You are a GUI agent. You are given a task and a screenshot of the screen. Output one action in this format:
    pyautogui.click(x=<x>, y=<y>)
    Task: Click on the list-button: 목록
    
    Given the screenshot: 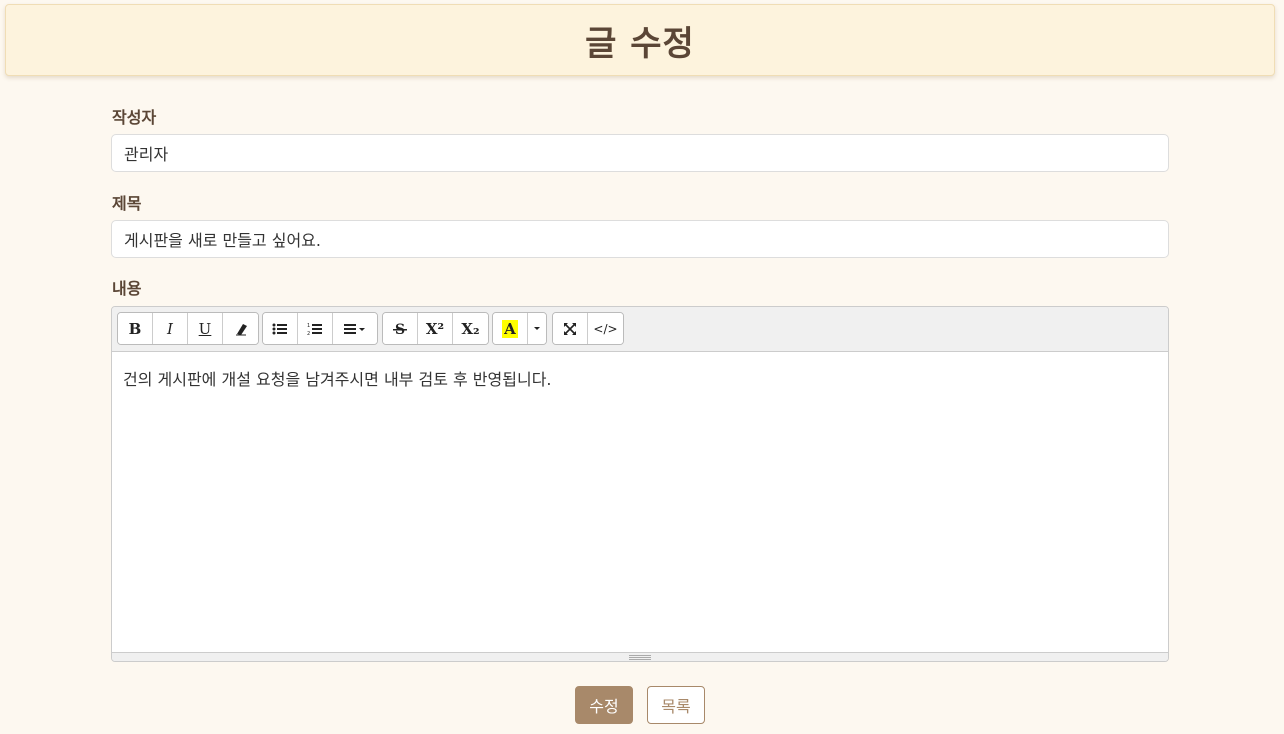 What is the action you would take?
    pyautogui.click(x=676, y=705)
    